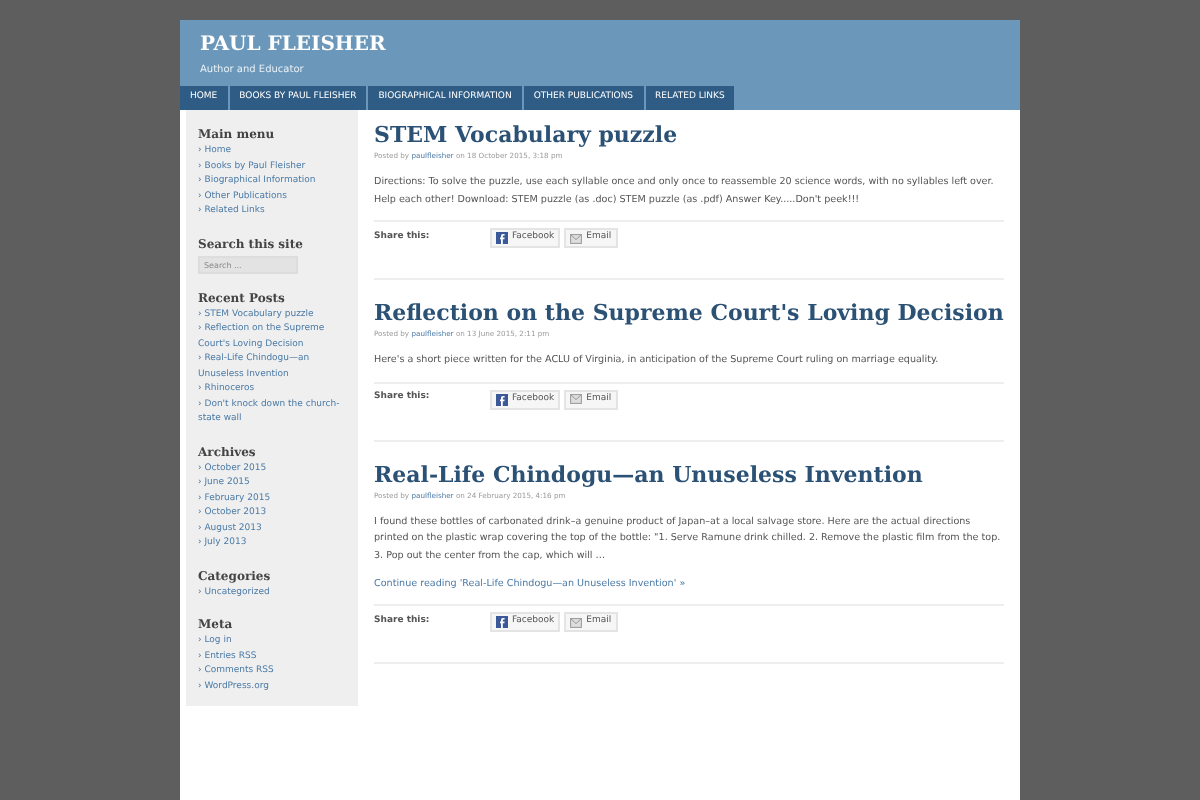 The height and width of the screenshot is (800, 1200). Describe the element at coordinates (600, 46) in the screenshot. I see `site-title: PAUL FLEISHER` at that location.